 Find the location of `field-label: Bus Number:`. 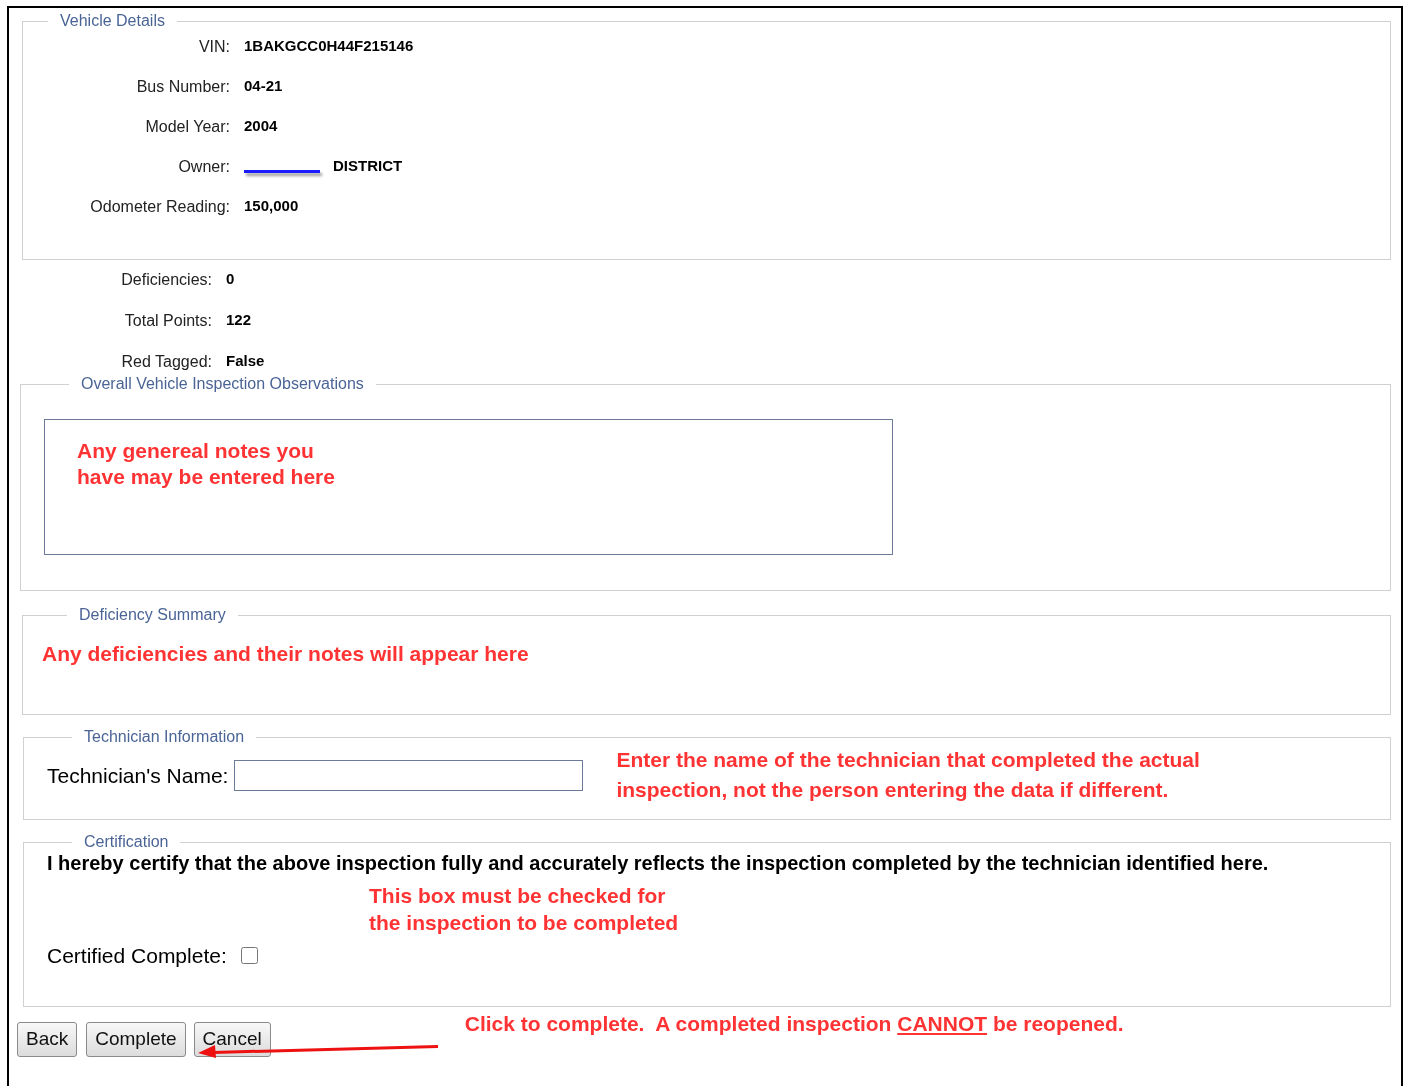

field-label: Bus Number: is located at coordinates (182, 86).